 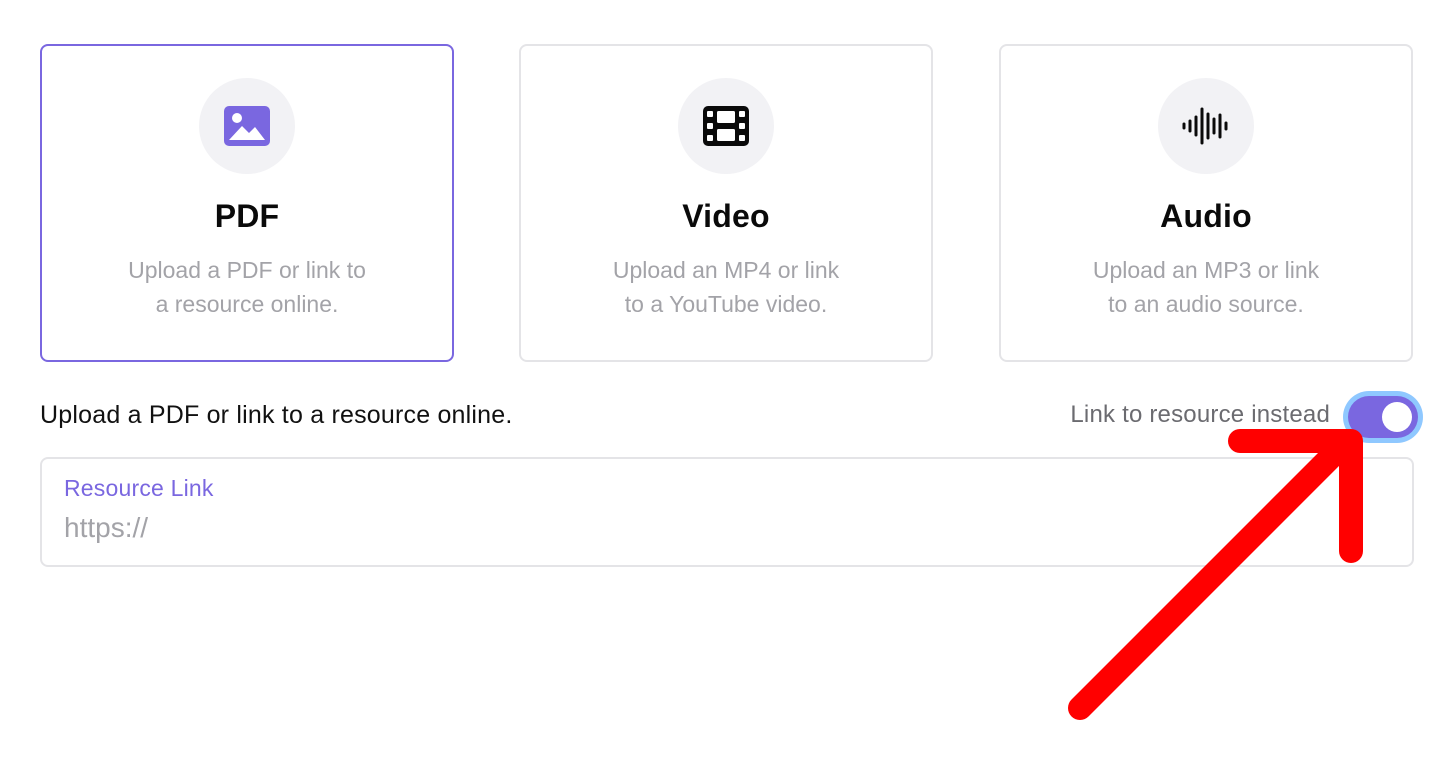 I want to click on image-icon, so click(x=247, y=126).